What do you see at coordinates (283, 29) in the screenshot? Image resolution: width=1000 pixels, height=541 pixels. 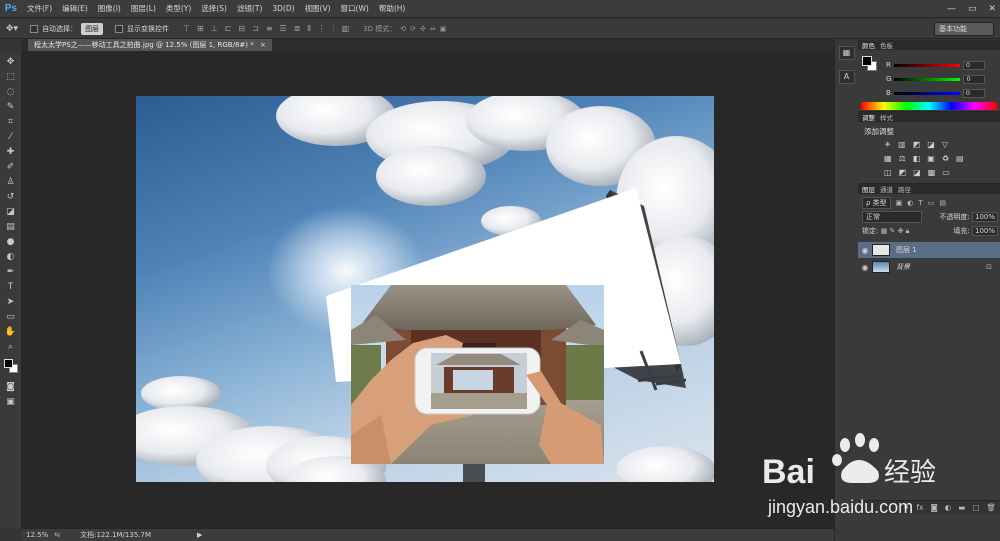 I see `distribute-middle-icon: ☰` at bounding box center [283, 29].